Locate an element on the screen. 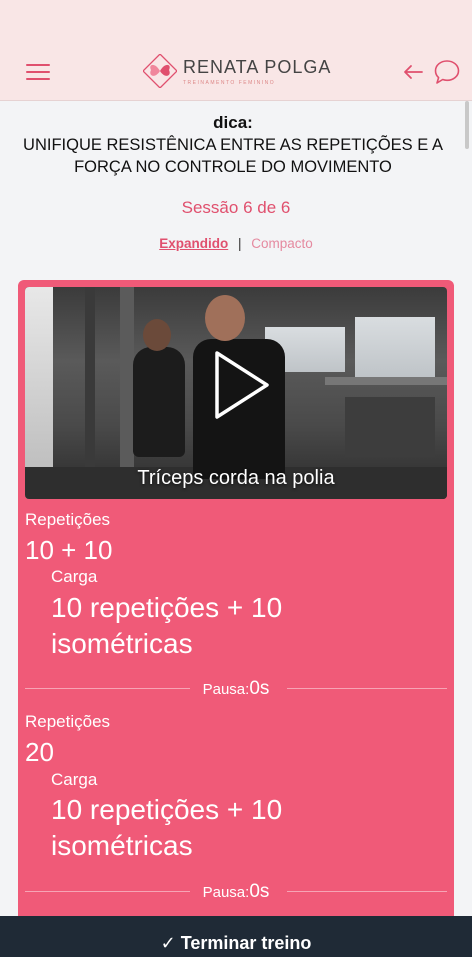 Image resolution: width=472 pixels, height=957 pixels. finish-workout-button: ✓ Terminar treino is located at coordinates (236, 936).